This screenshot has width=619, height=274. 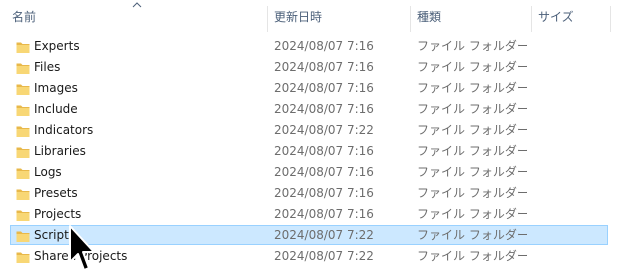 I want to click on column-header-type: 種類, so click(x=471, y=17).